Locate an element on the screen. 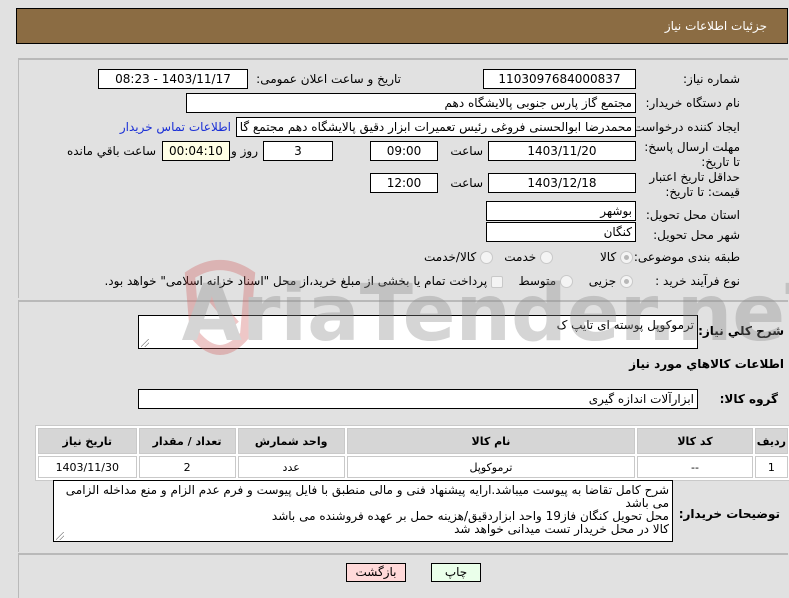 The image size is (789, 598). buyer-org-label: نام دستگاه خریدار: is located at coordinates (693, 103).